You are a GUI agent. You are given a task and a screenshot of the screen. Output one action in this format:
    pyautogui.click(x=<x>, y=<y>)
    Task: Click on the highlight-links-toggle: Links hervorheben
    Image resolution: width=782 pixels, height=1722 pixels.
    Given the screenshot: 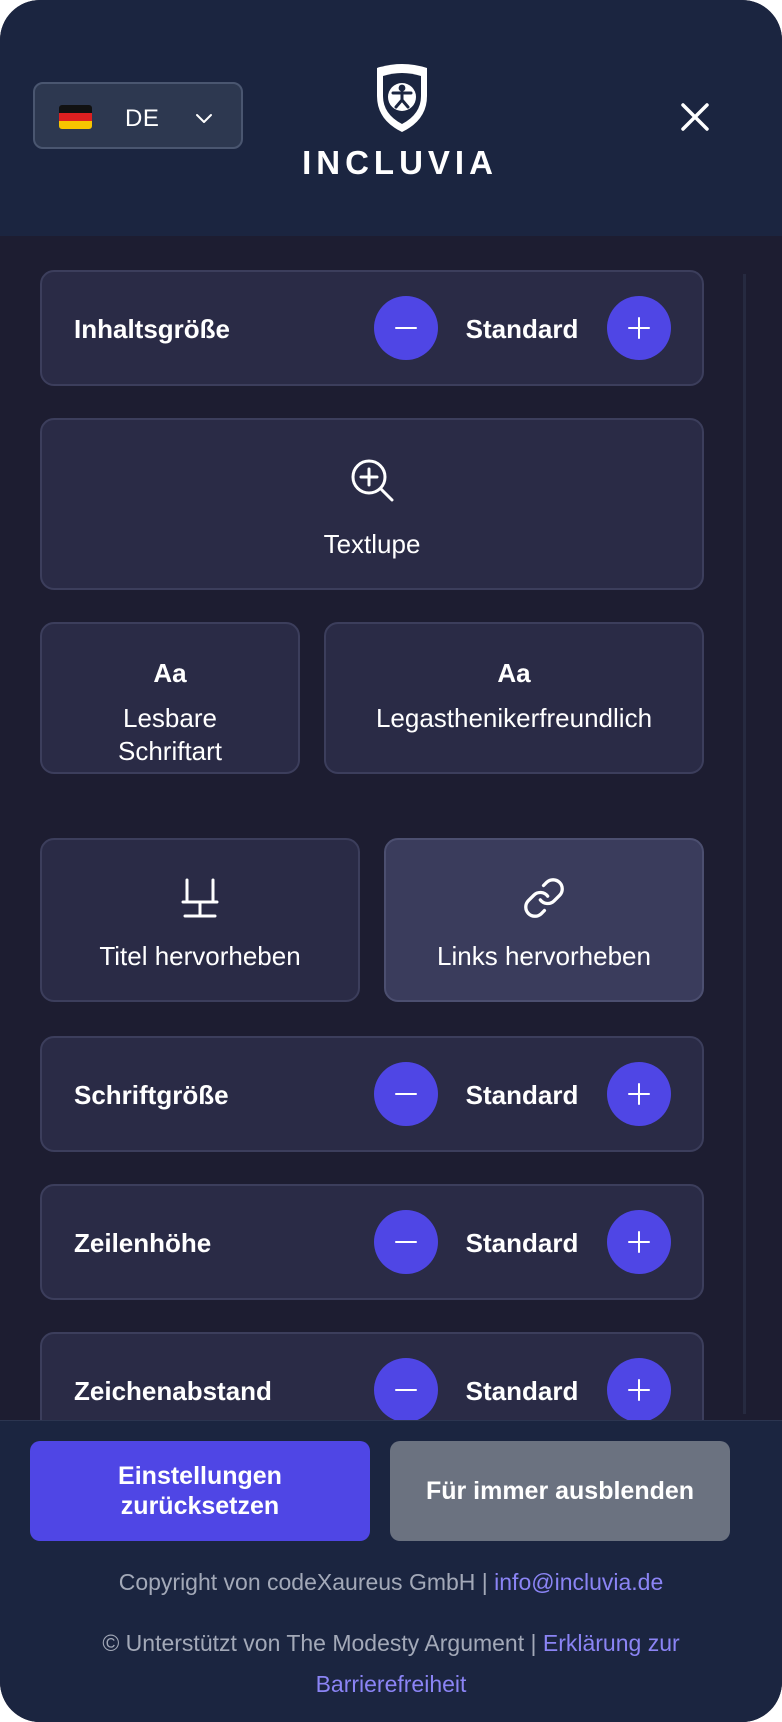 What is the action you would take?
    pyautogui.click(x=544, y=920)
    